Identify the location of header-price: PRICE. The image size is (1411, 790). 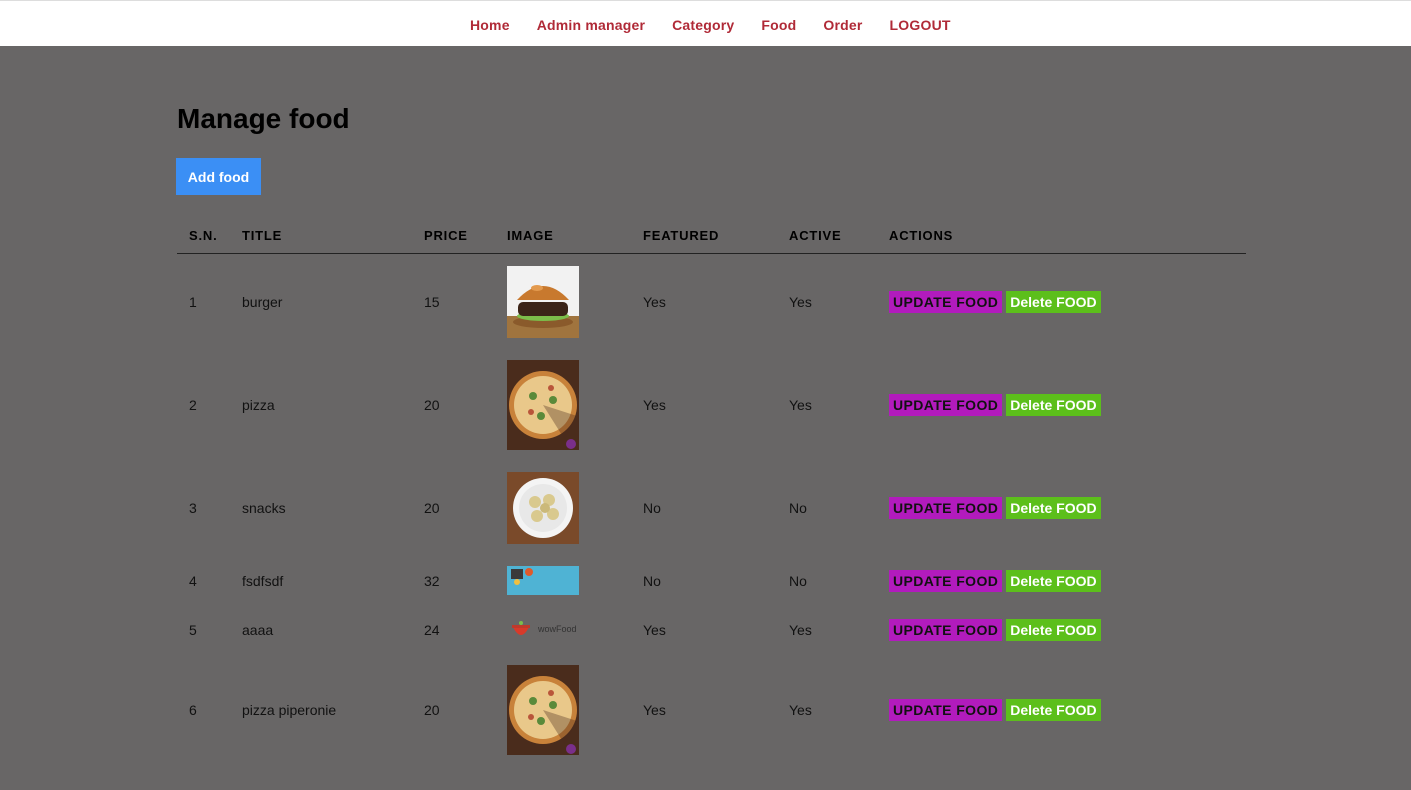
(453, 235).